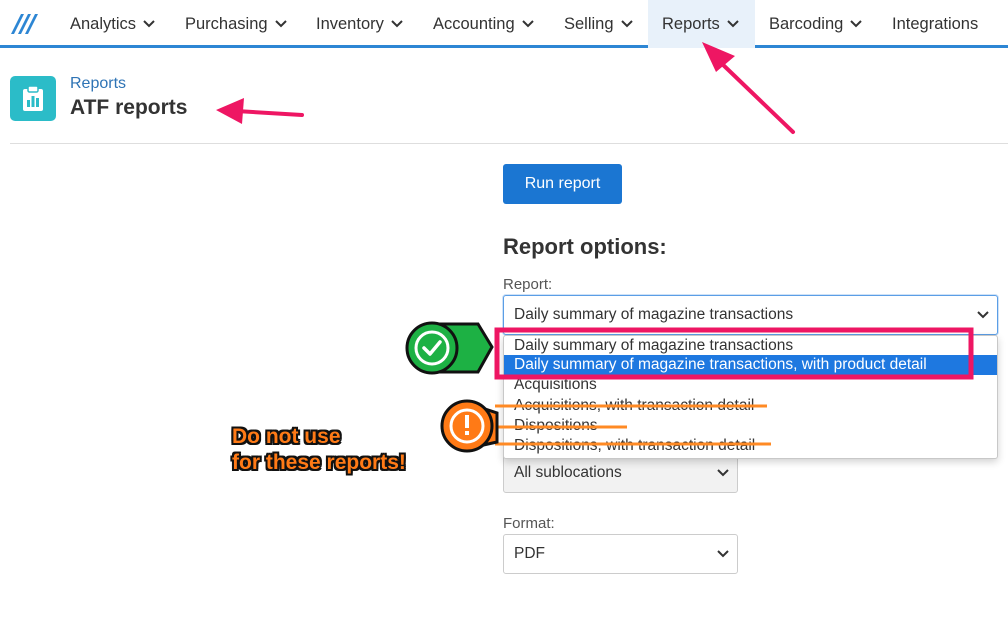  I want to click on run-report-button: Run report, so click(562, 184).